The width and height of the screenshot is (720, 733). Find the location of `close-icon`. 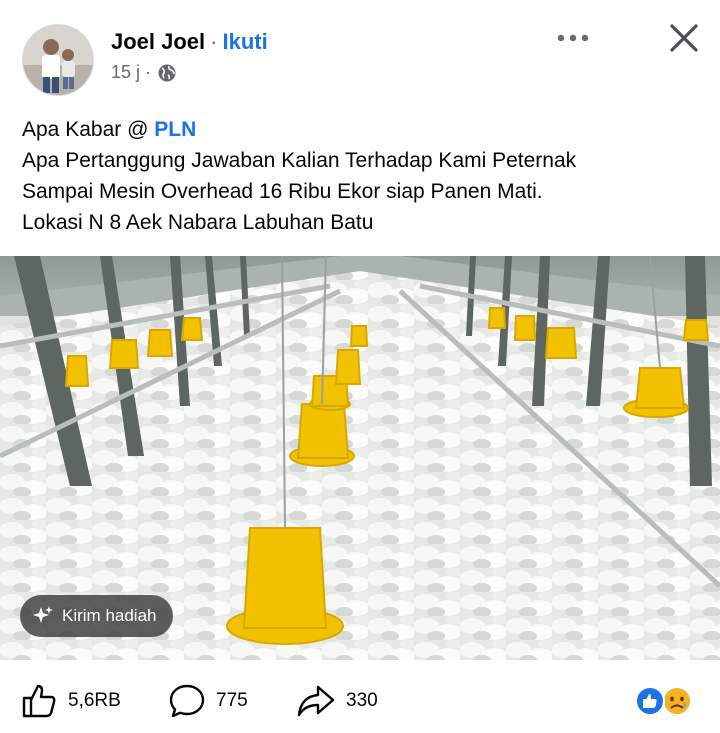

close-icon is located at coordinates (684, 38).